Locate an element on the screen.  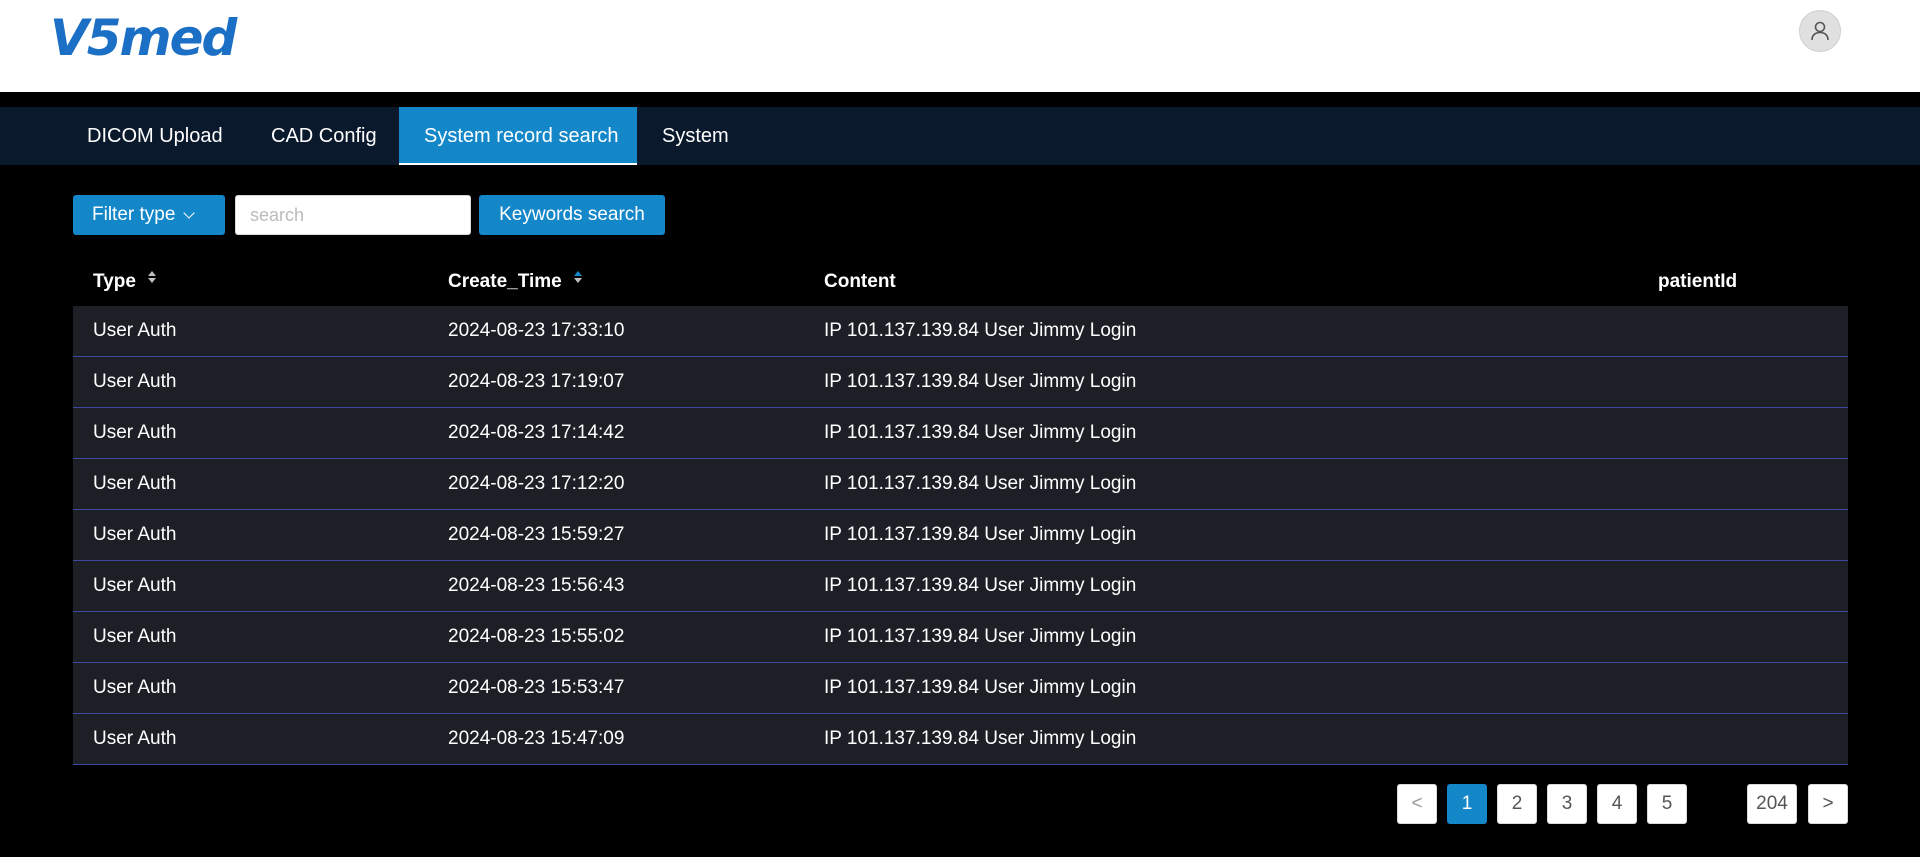
pagination-page-3: 3 is located at coordinates (1567, 804).